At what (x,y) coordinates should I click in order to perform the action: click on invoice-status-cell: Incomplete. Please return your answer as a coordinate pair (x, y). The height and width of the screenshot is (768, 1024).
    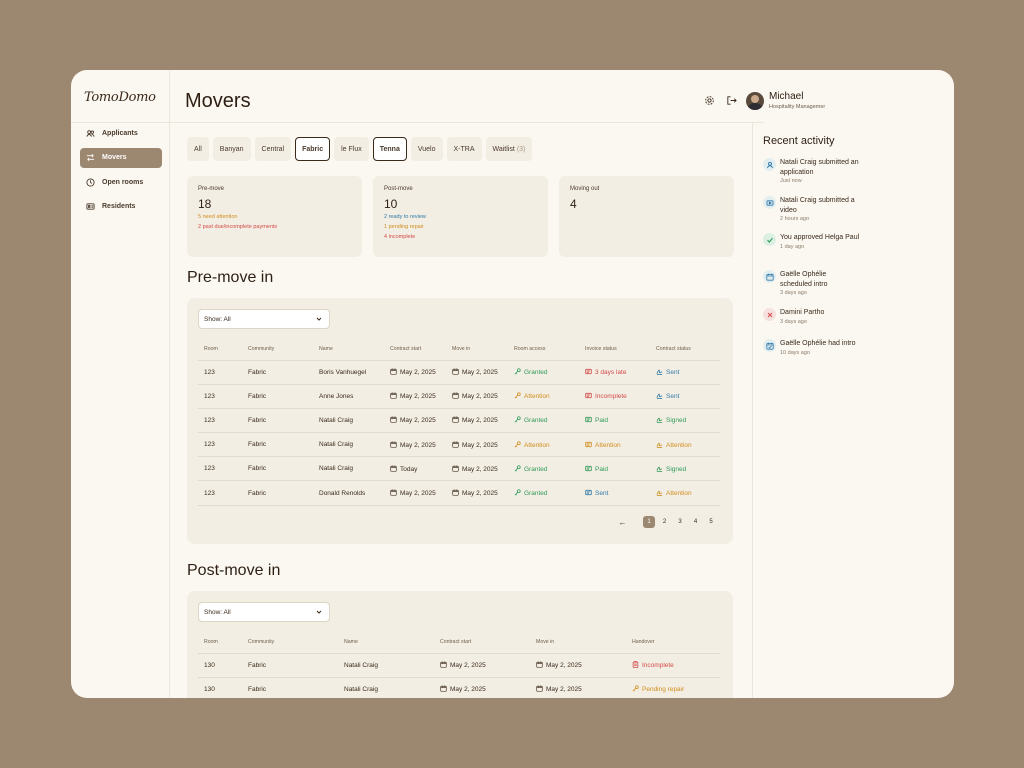
    Looking at the image, I should click on (614, 396).